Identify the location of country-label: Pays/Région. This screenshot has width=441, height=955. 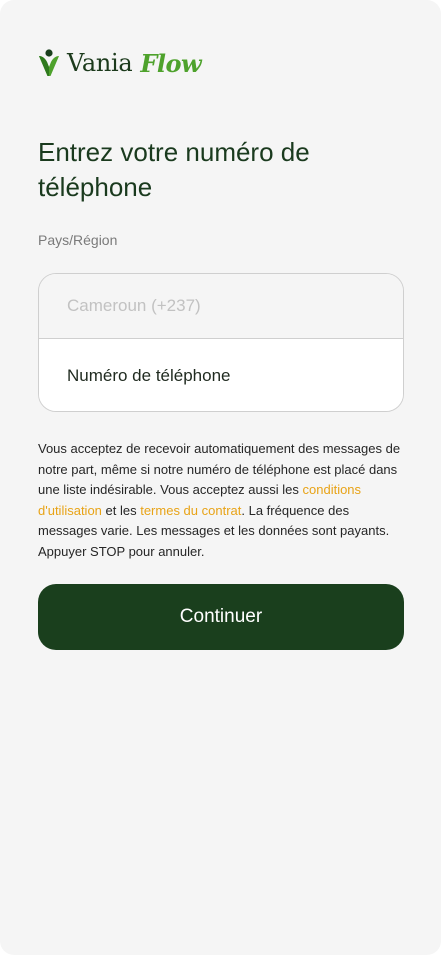
(78, 240).